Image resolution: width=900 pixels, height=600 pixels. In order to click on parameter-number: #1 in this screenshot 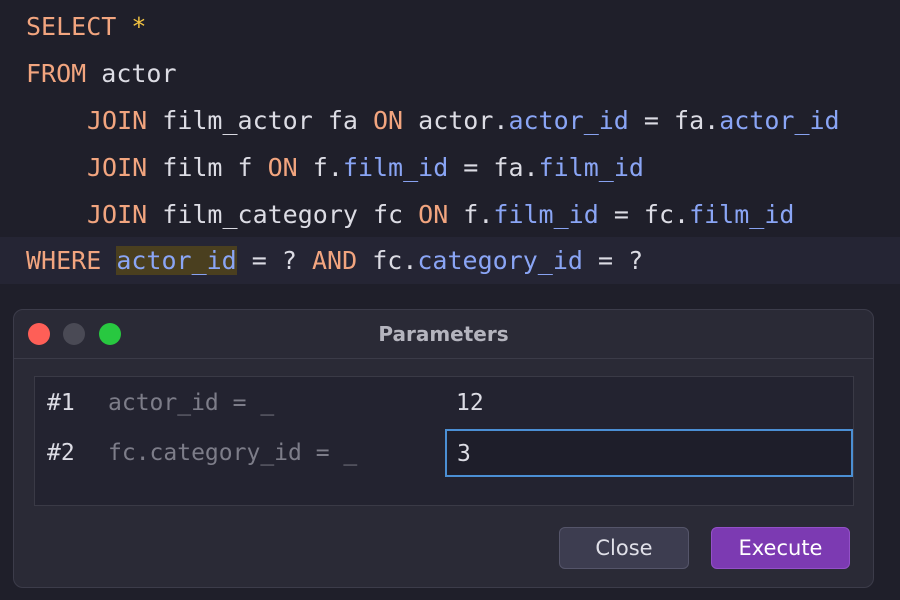, I will do `click(61, 403)`.